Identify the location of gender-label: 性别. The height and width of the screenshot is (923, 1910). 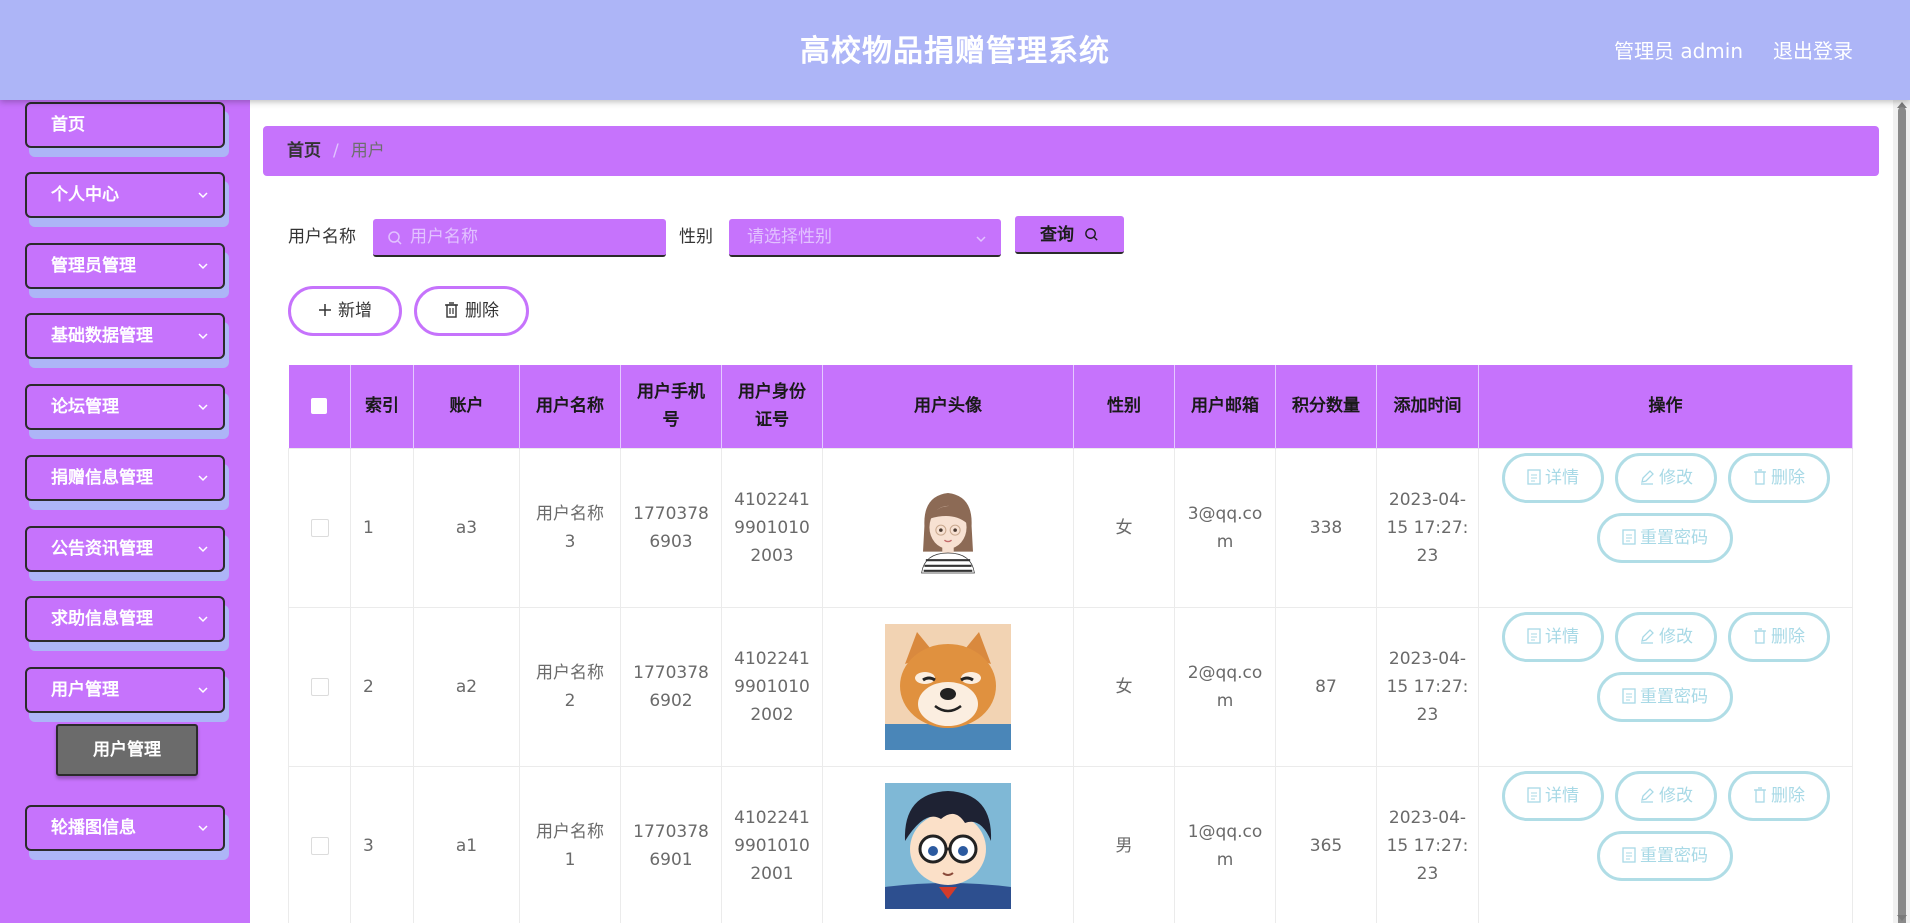
(696, 237).